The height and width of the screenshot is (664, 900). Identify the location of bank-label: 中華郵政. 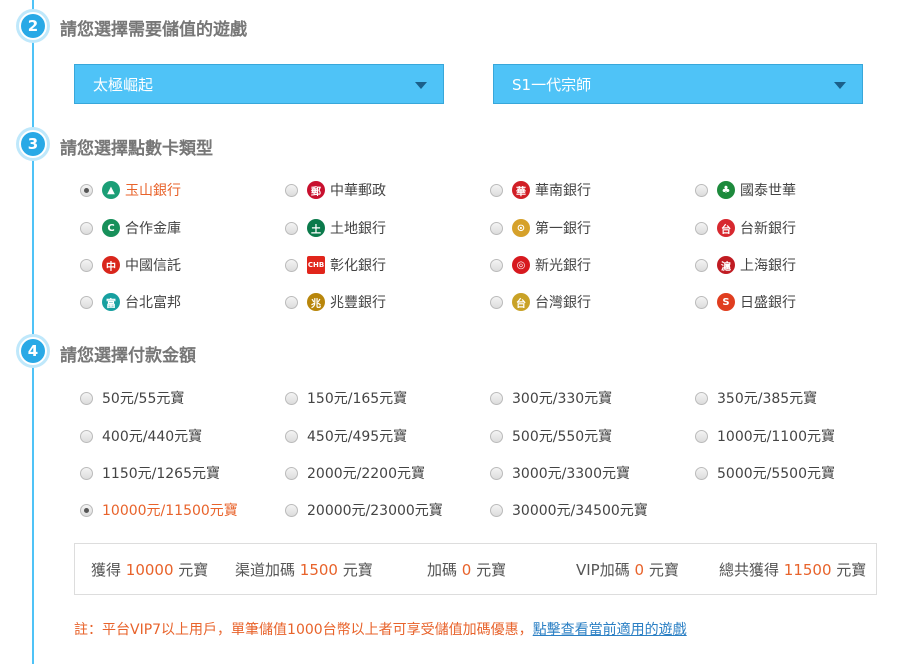
(358, 191).